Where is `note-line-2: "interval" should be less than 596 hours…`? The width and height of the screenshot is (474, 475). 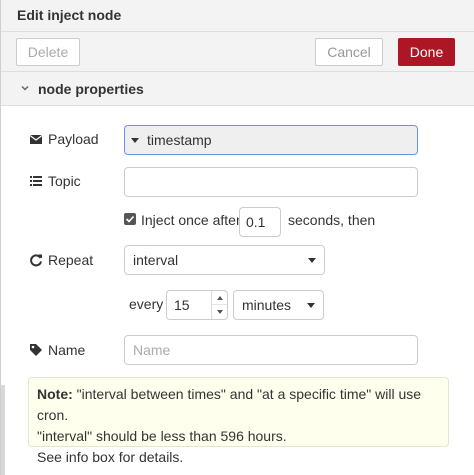
note-line-2: "interval" should be less than 596 hours… is located at coordinates (162, 436).